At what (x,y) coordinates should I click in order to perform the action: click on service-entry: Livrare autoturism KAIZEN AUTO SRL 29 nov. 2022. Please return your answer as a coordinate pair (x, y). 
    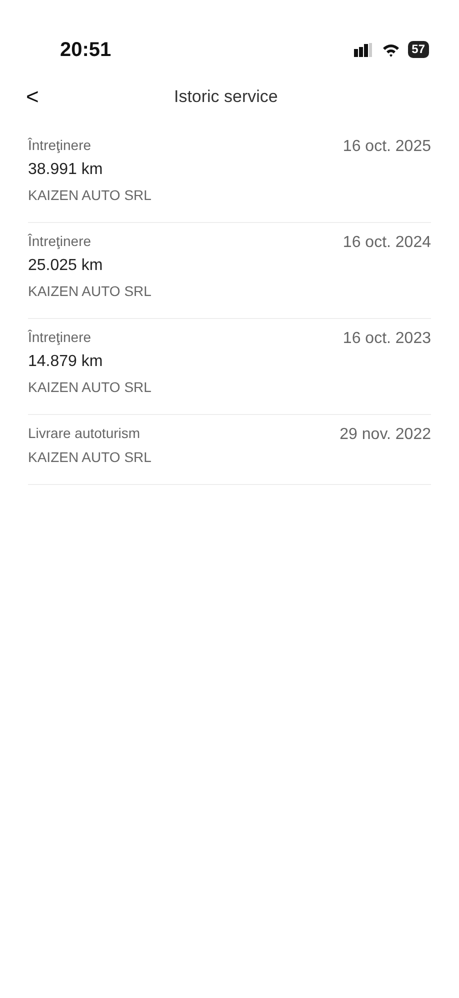
    Looking at the image, I should click on (229, 450).